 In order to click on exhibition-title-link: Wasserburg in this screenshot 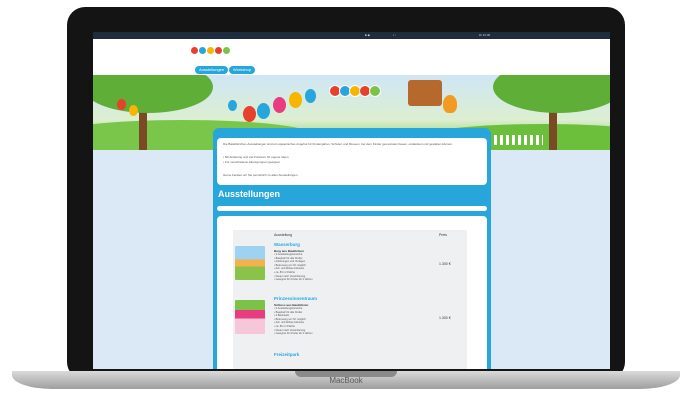, I will do `click(287, 244)`.